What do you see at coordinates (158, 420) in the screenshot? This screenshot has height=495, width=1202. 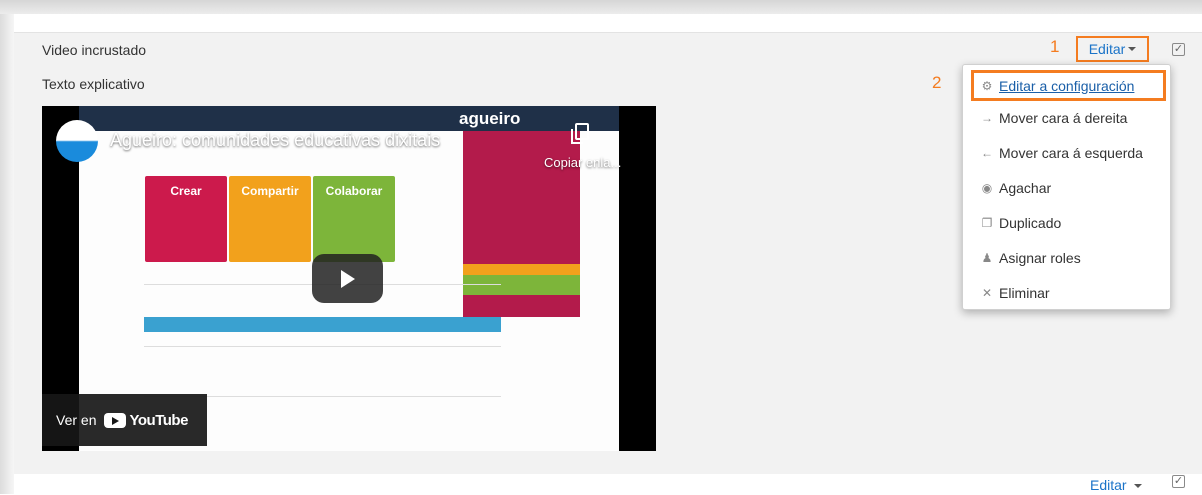 I see `youtube-wordmark: YouTube` at bounding box center [158, 420].